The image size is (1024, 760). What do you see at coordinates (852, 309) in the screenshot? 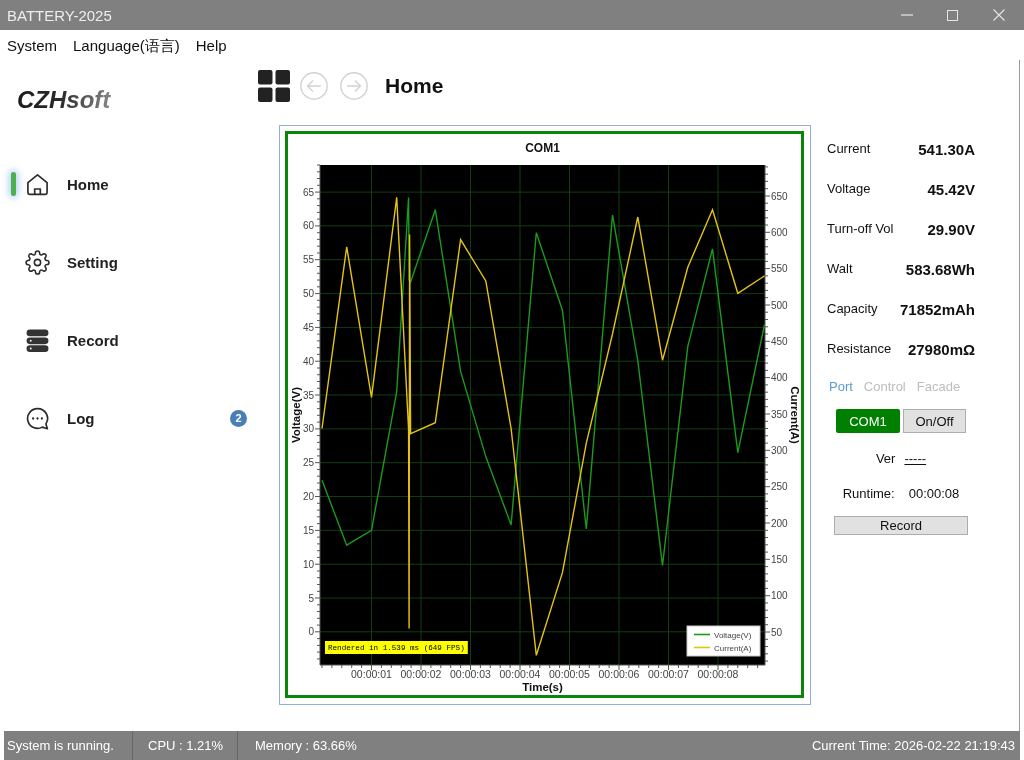
I see `reading-label: Capacity` at bounding box center [852, 309].